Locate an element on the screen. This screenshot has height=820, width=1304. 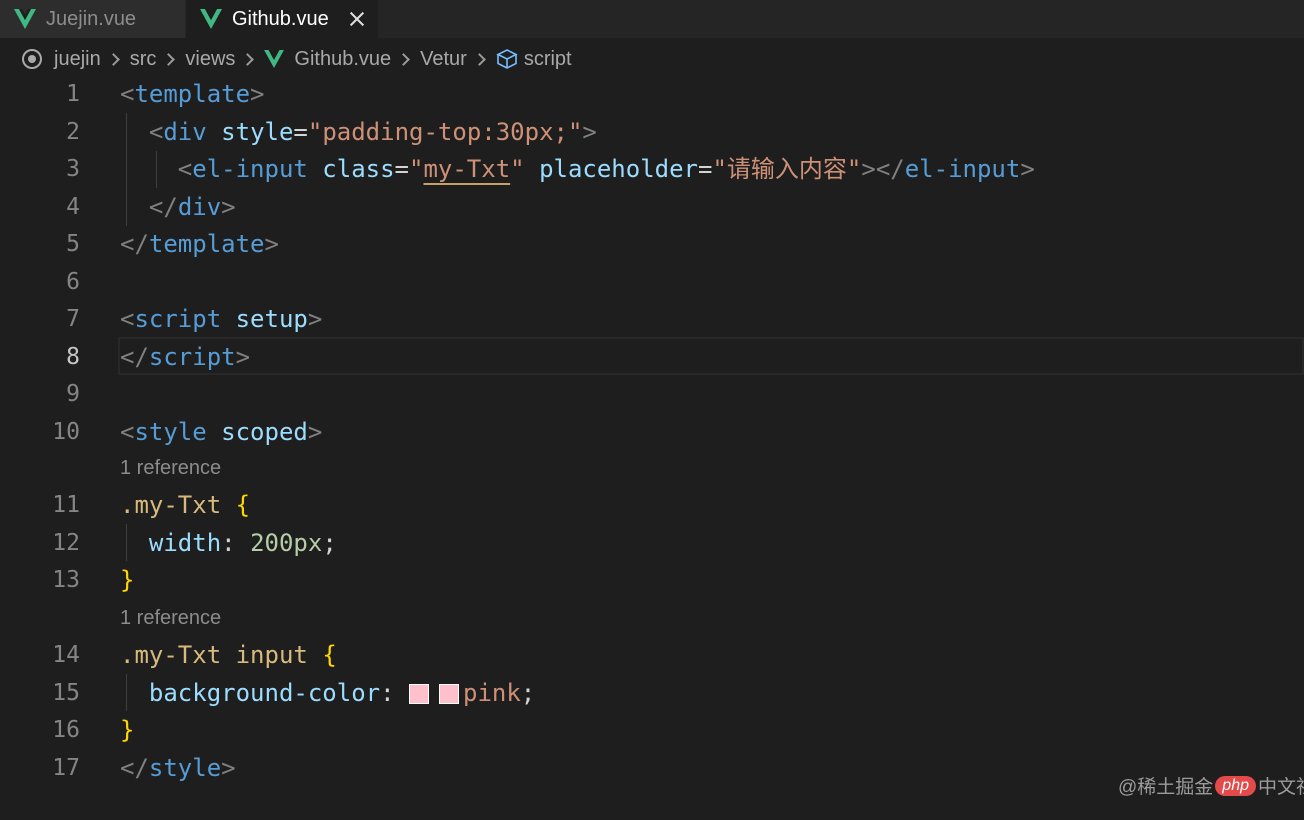
code-line: 6 is located at coordinates (652, 283).